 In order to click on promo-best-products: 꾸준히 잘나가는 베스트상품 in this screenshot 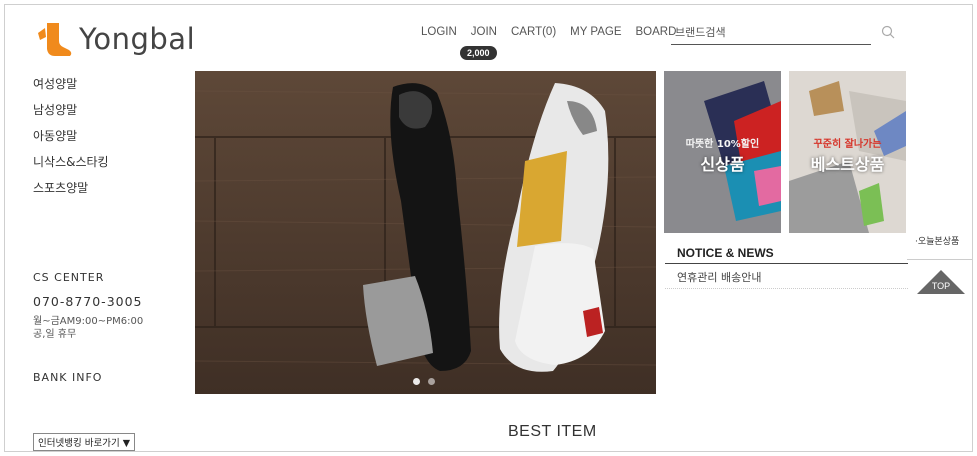, I will do `click(847, 152)`.